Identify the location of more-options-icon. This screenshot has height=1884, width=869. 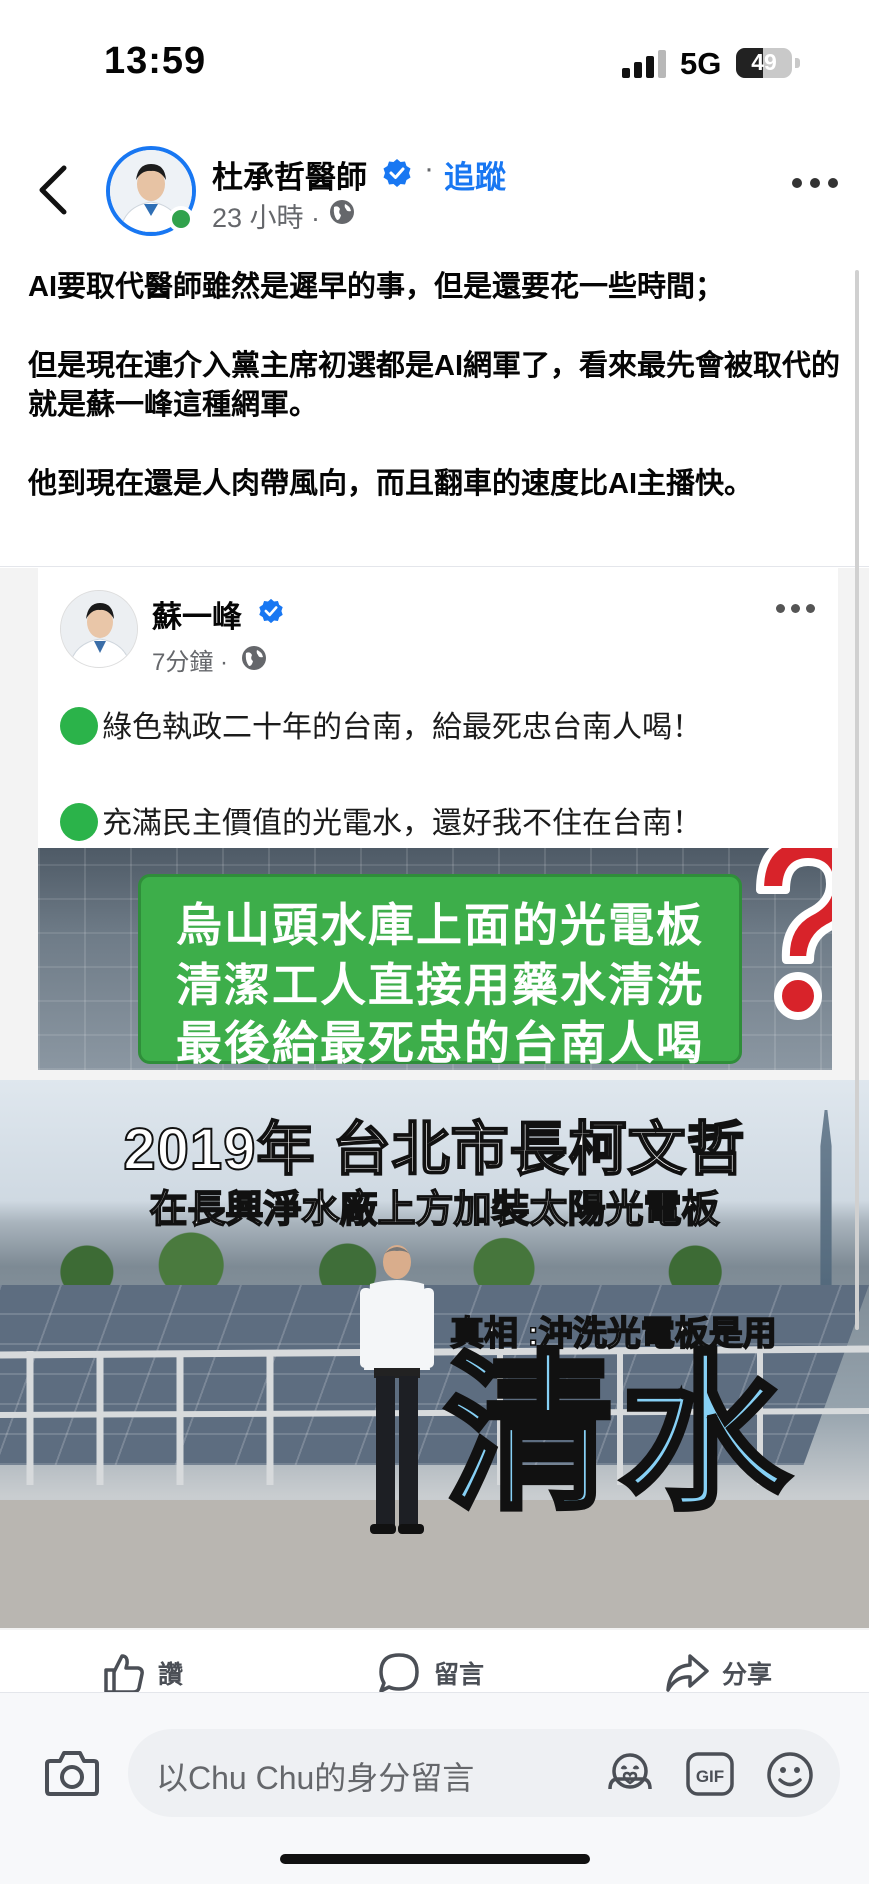
(815, 183).